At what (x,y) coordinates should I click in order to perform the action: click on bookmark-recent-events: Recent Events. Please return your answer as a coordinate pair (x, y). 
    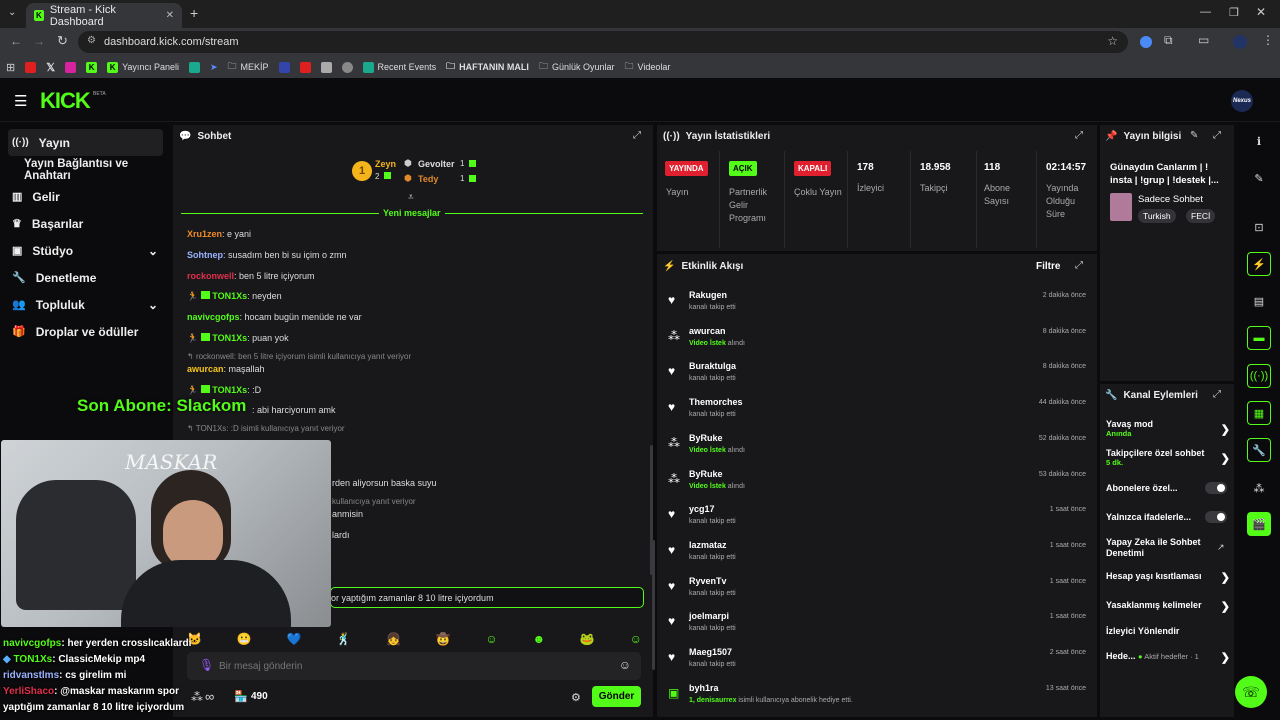
    Looking at the image, I should click on (399, 67).